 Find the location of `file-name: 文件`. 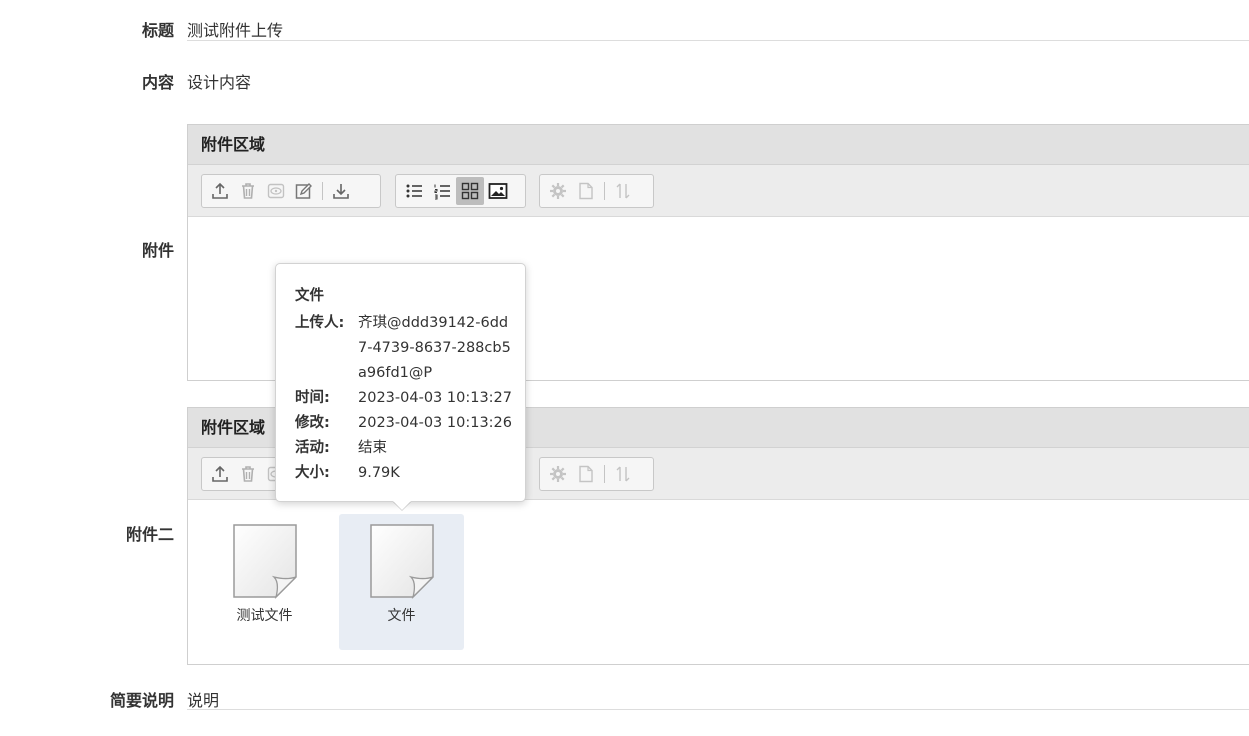

file-name: 文件 is located at coordinates (401, 616).